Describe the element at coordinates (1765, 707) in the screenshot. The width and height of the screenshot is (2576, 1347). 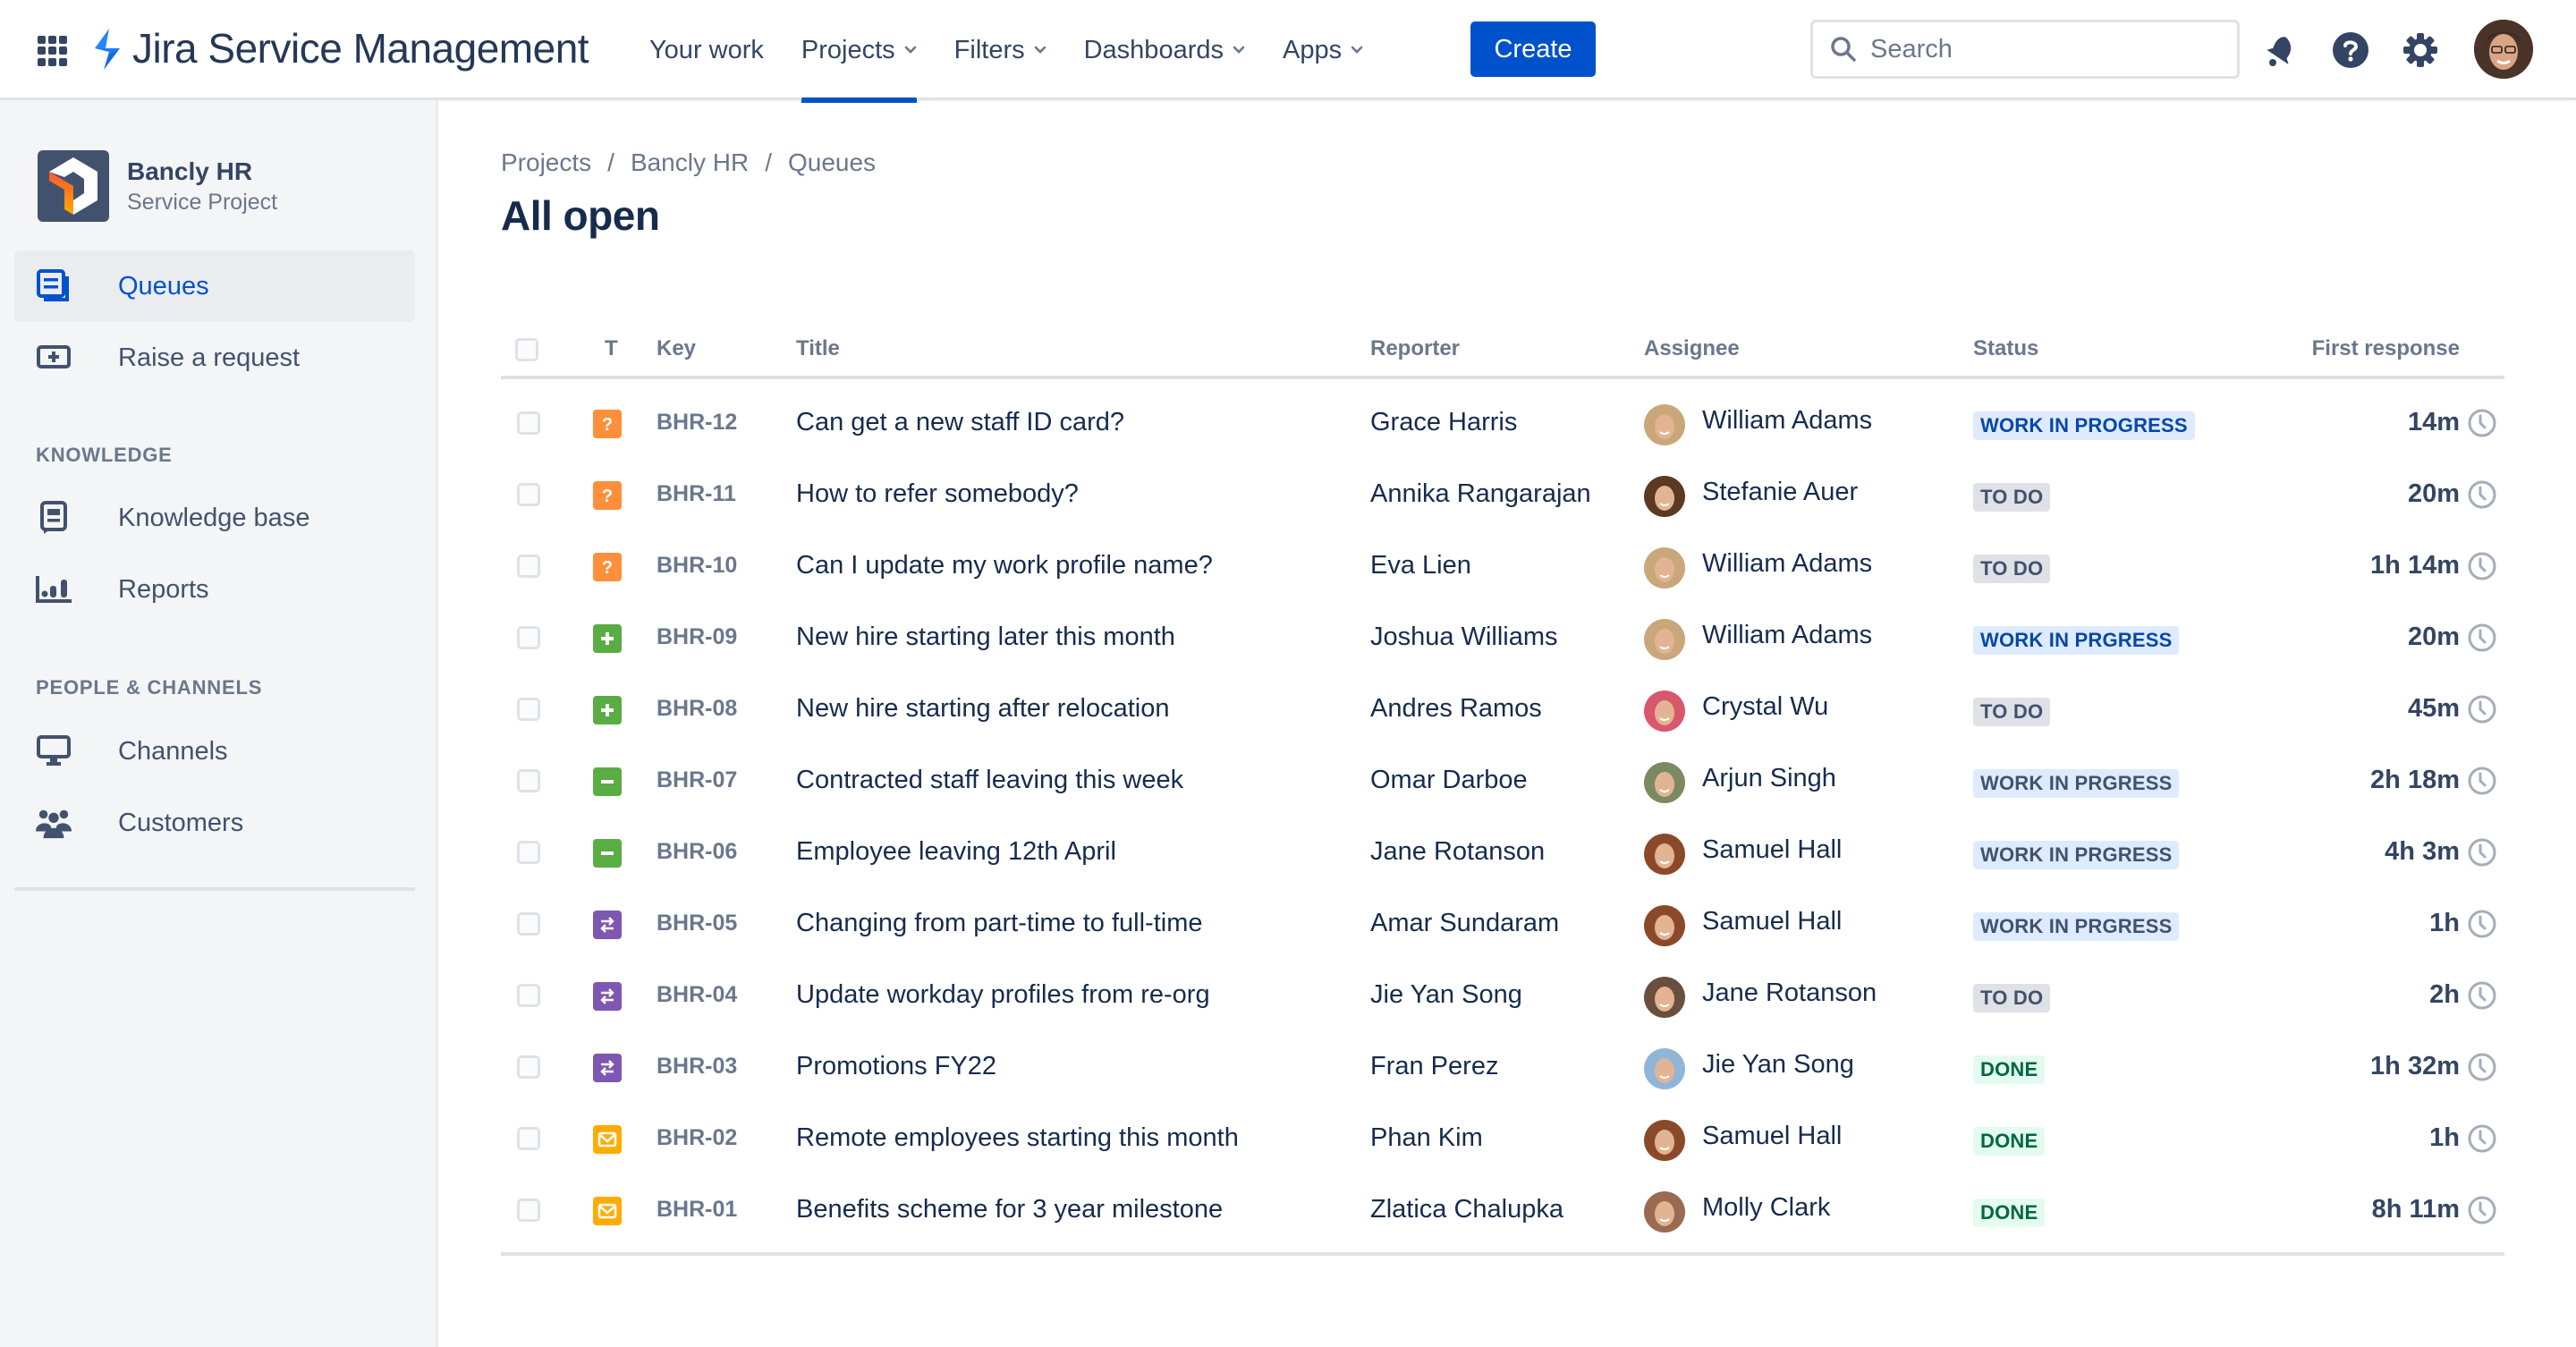
I see `assignee-name: Crystal Wu` at that location.